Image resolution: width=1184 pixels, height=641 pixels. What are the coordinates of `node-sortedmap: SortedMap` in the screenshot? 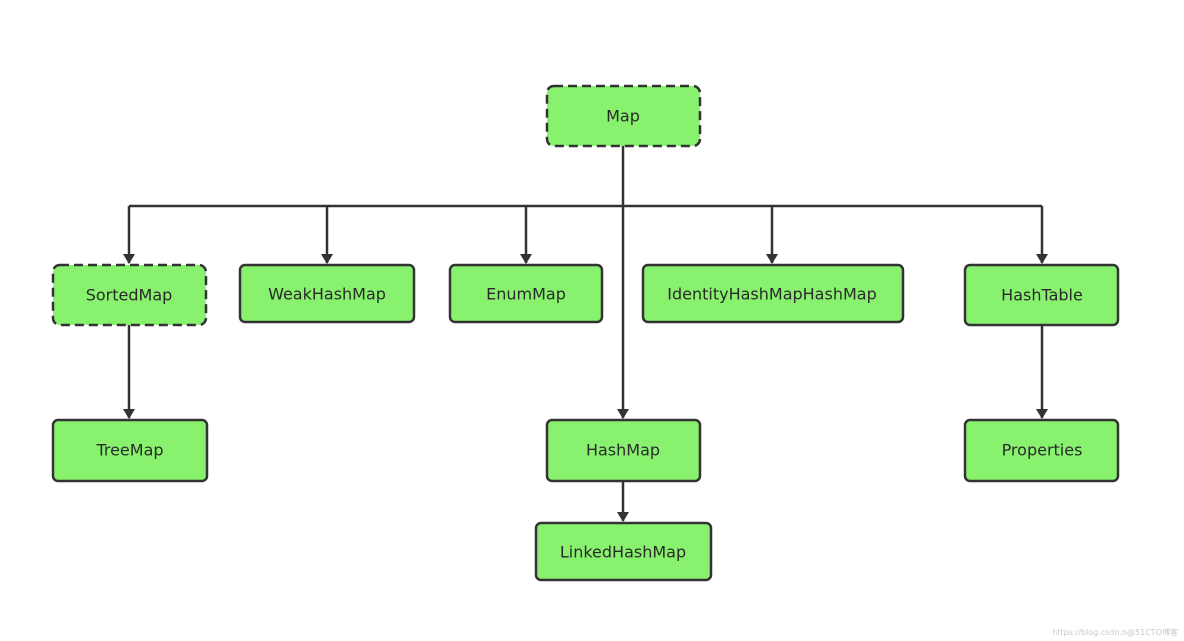 It's located at (129, 295).